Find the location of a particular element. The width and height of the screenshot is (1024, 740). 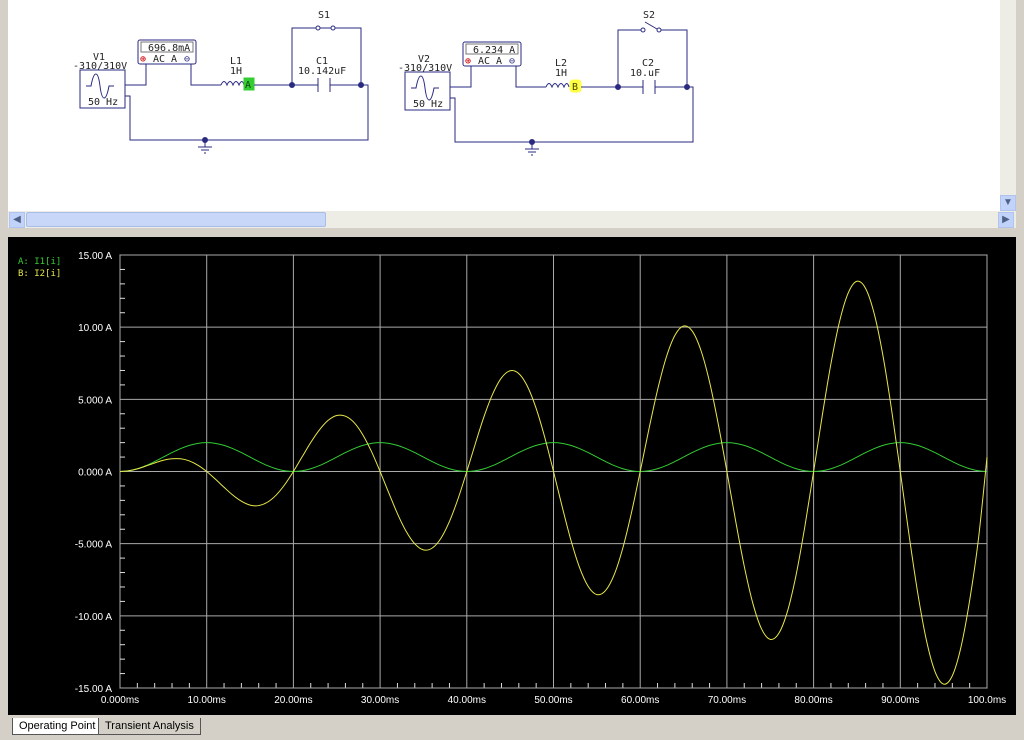

horizontal-scrollbar: ◀ ▶ is located at coordinates (512, 219).